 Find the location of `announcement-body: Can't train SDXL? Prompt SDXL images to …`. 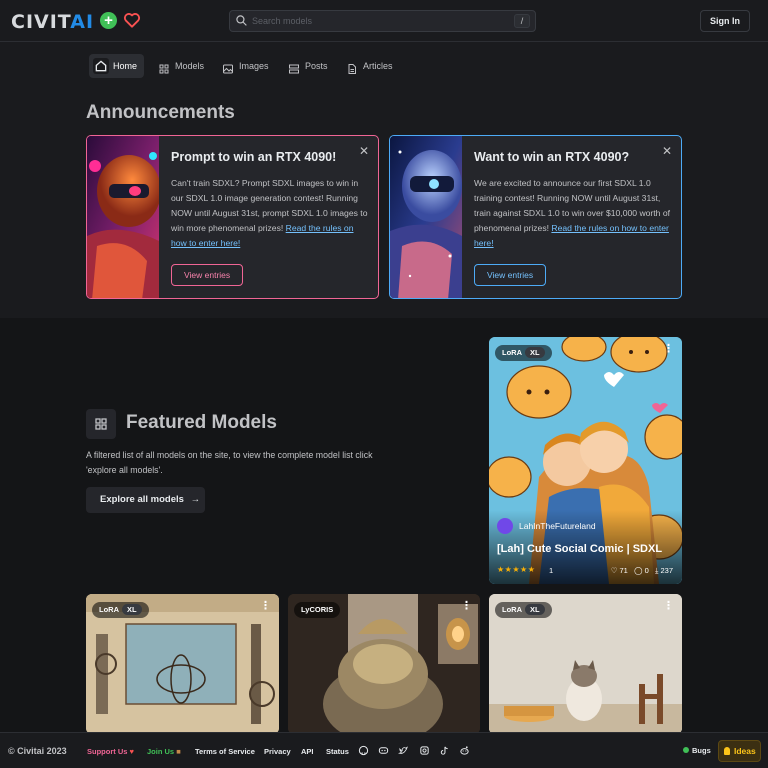

announcement-body: Can't train SDXL? Prompt SDXL images to … is located at coordinates (271, 213).